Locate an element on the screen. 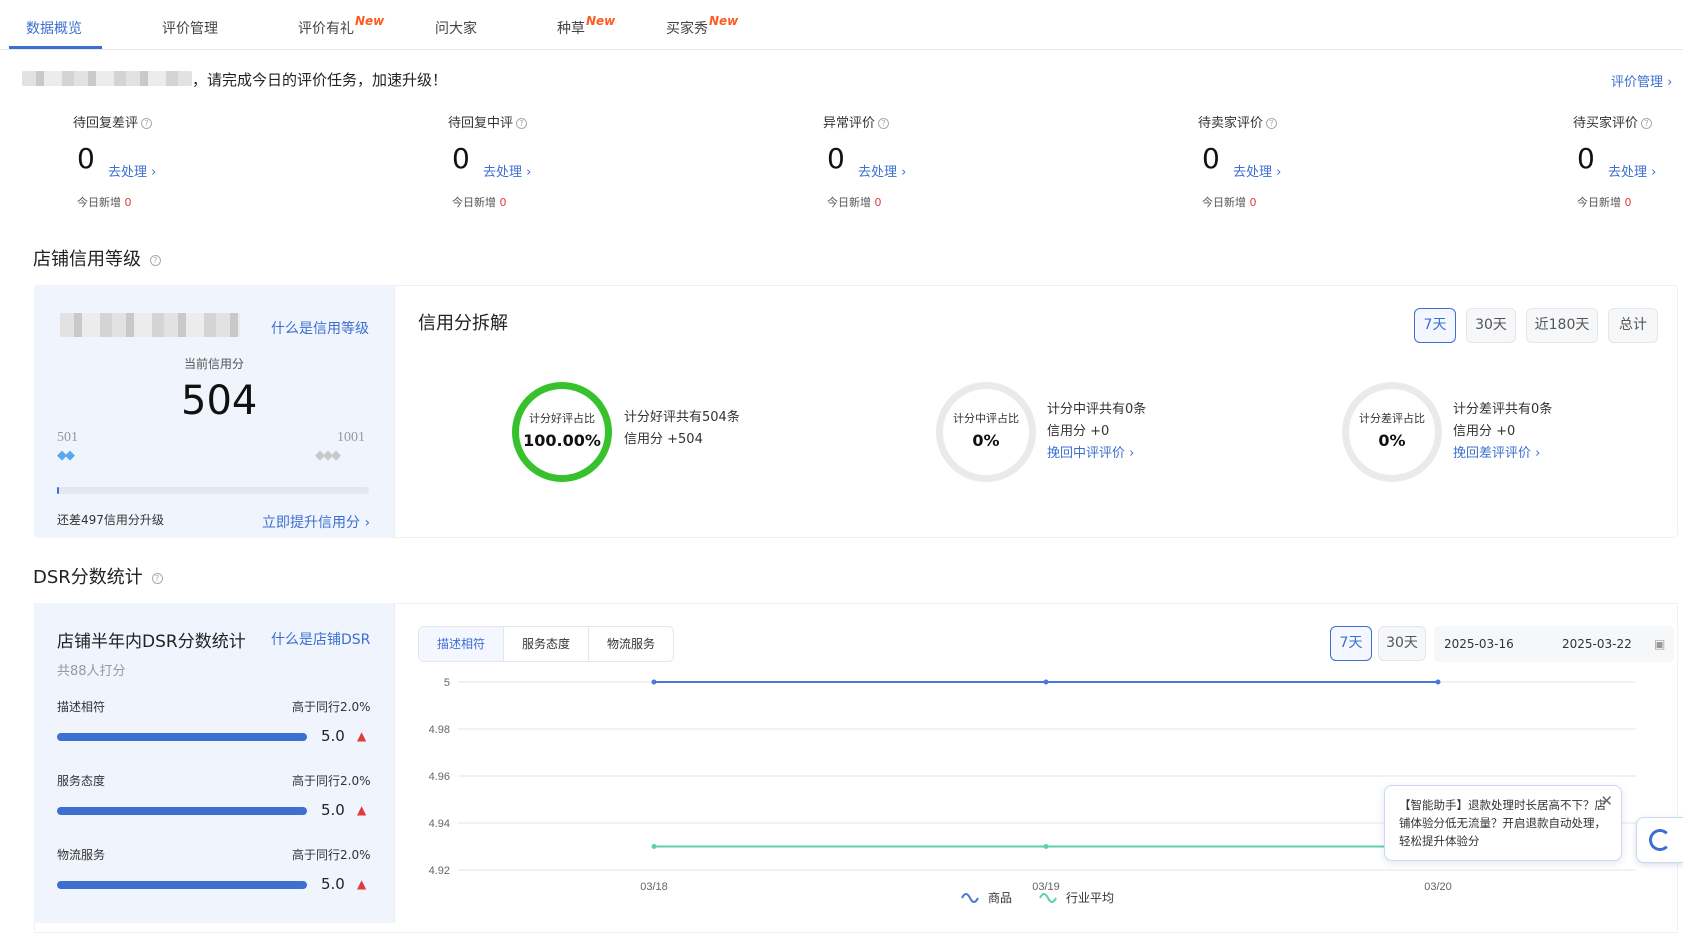 The image size is (1683, 933). level-max: 1001 is located at coordinates (351, 437).